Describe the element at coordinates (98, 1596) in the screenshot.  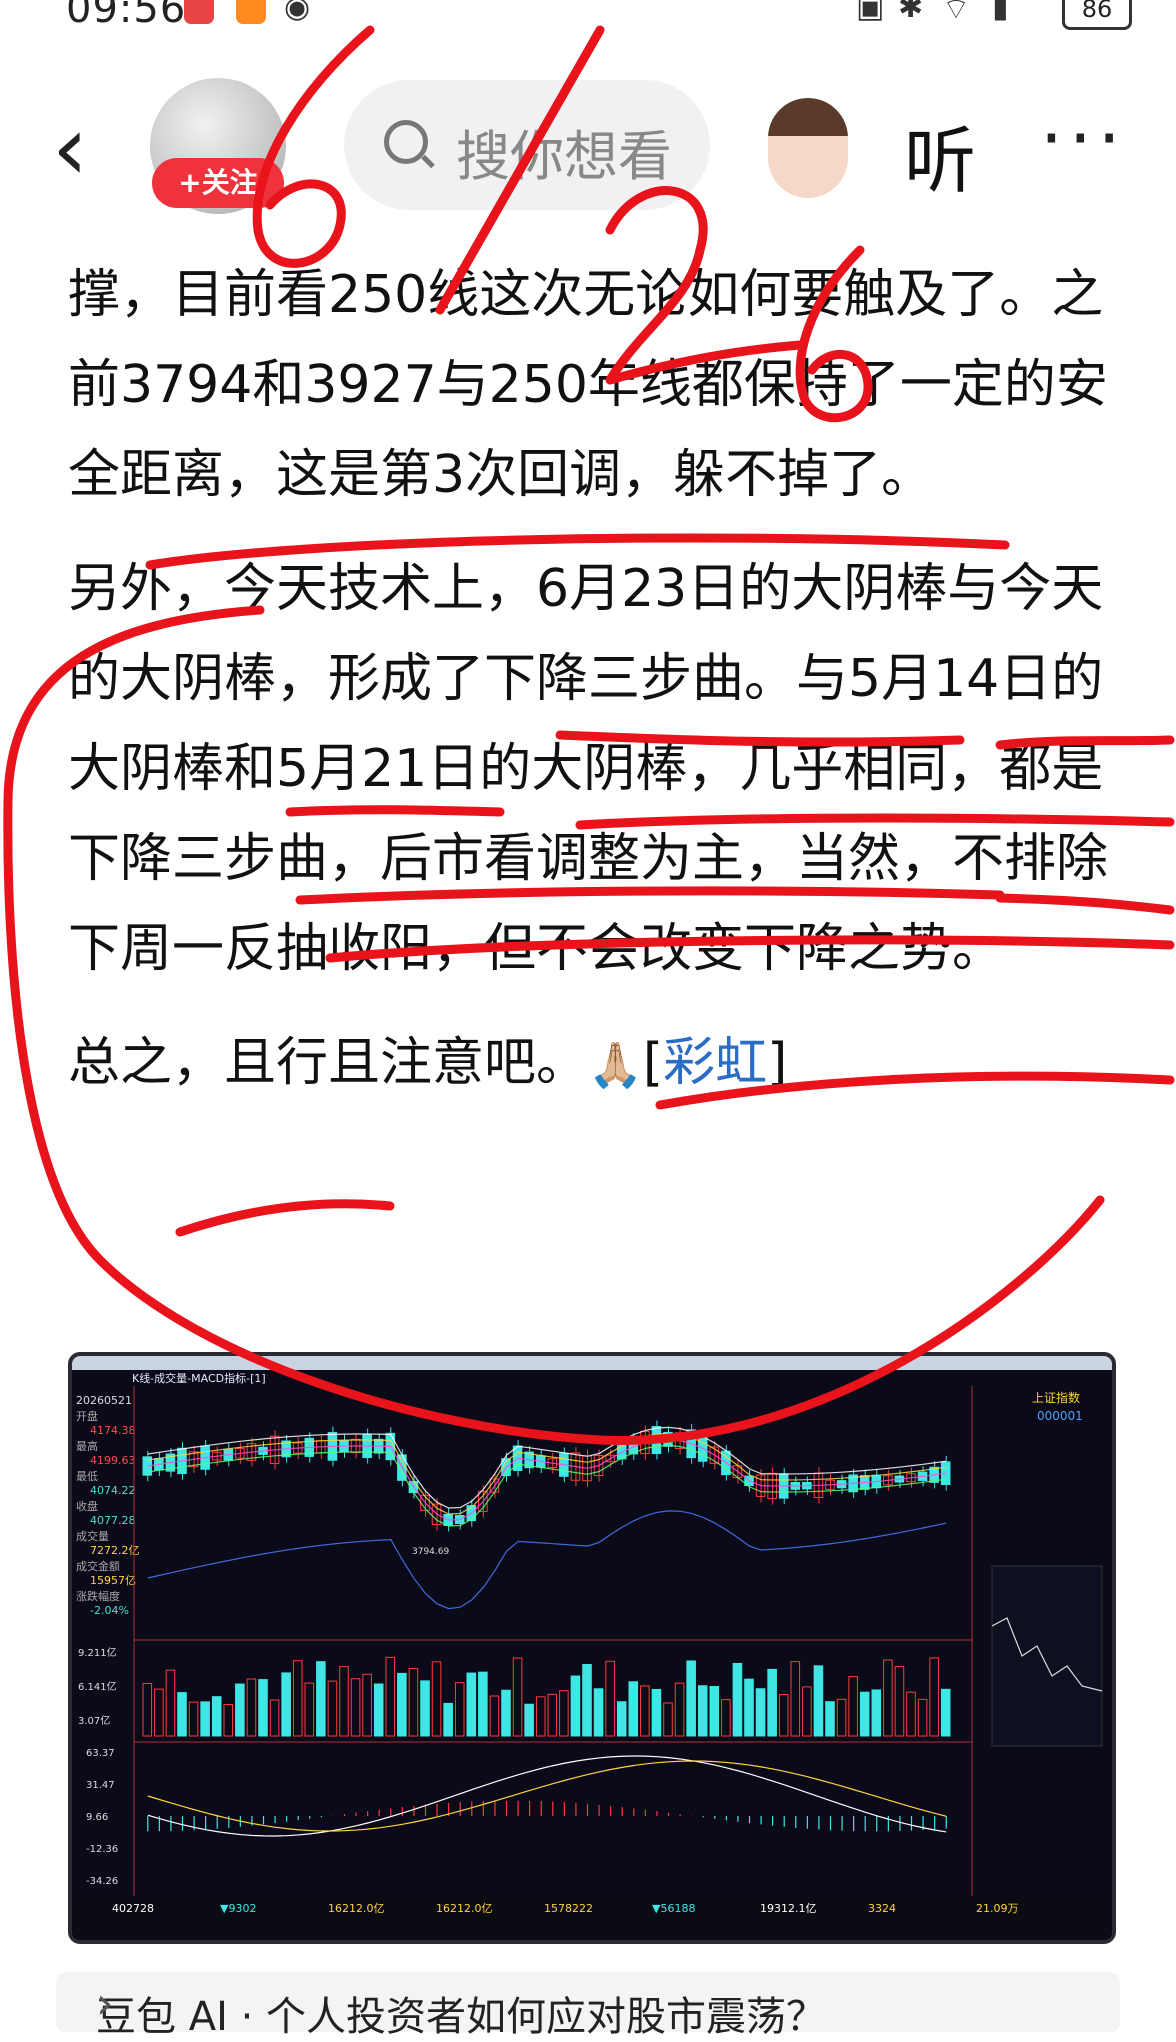
I see `change-label: 涨跌幅度` at that location.